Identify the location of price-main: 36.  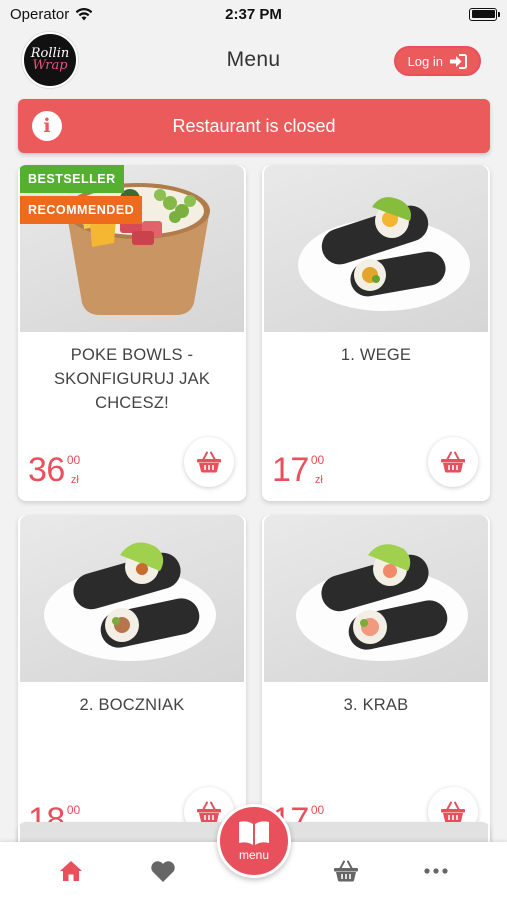
(46, 470).